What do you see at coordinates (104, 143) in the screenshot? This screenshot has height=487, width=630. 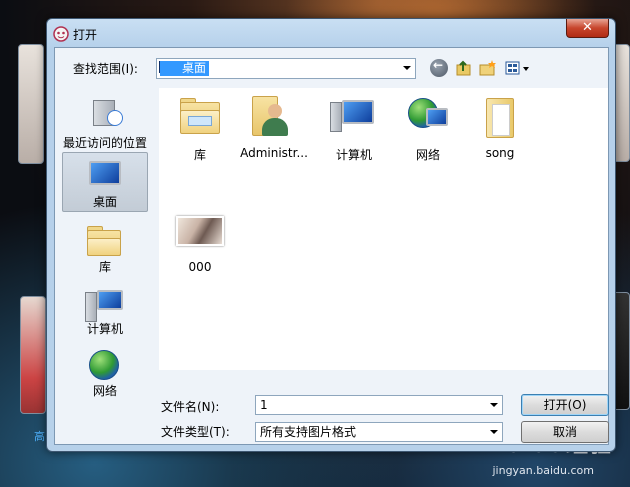 I see `place-label: 最近访问的位置` at bounding box center [104, 143].